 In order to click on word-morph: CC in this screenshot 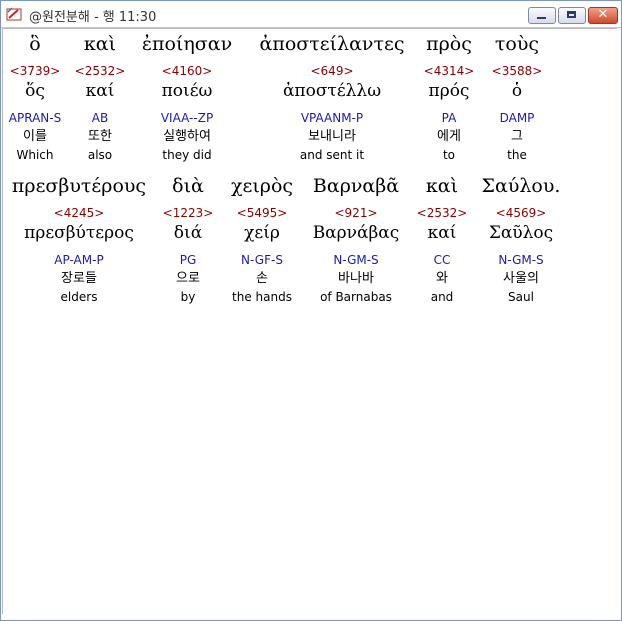, I will do `click(442, 260)`.